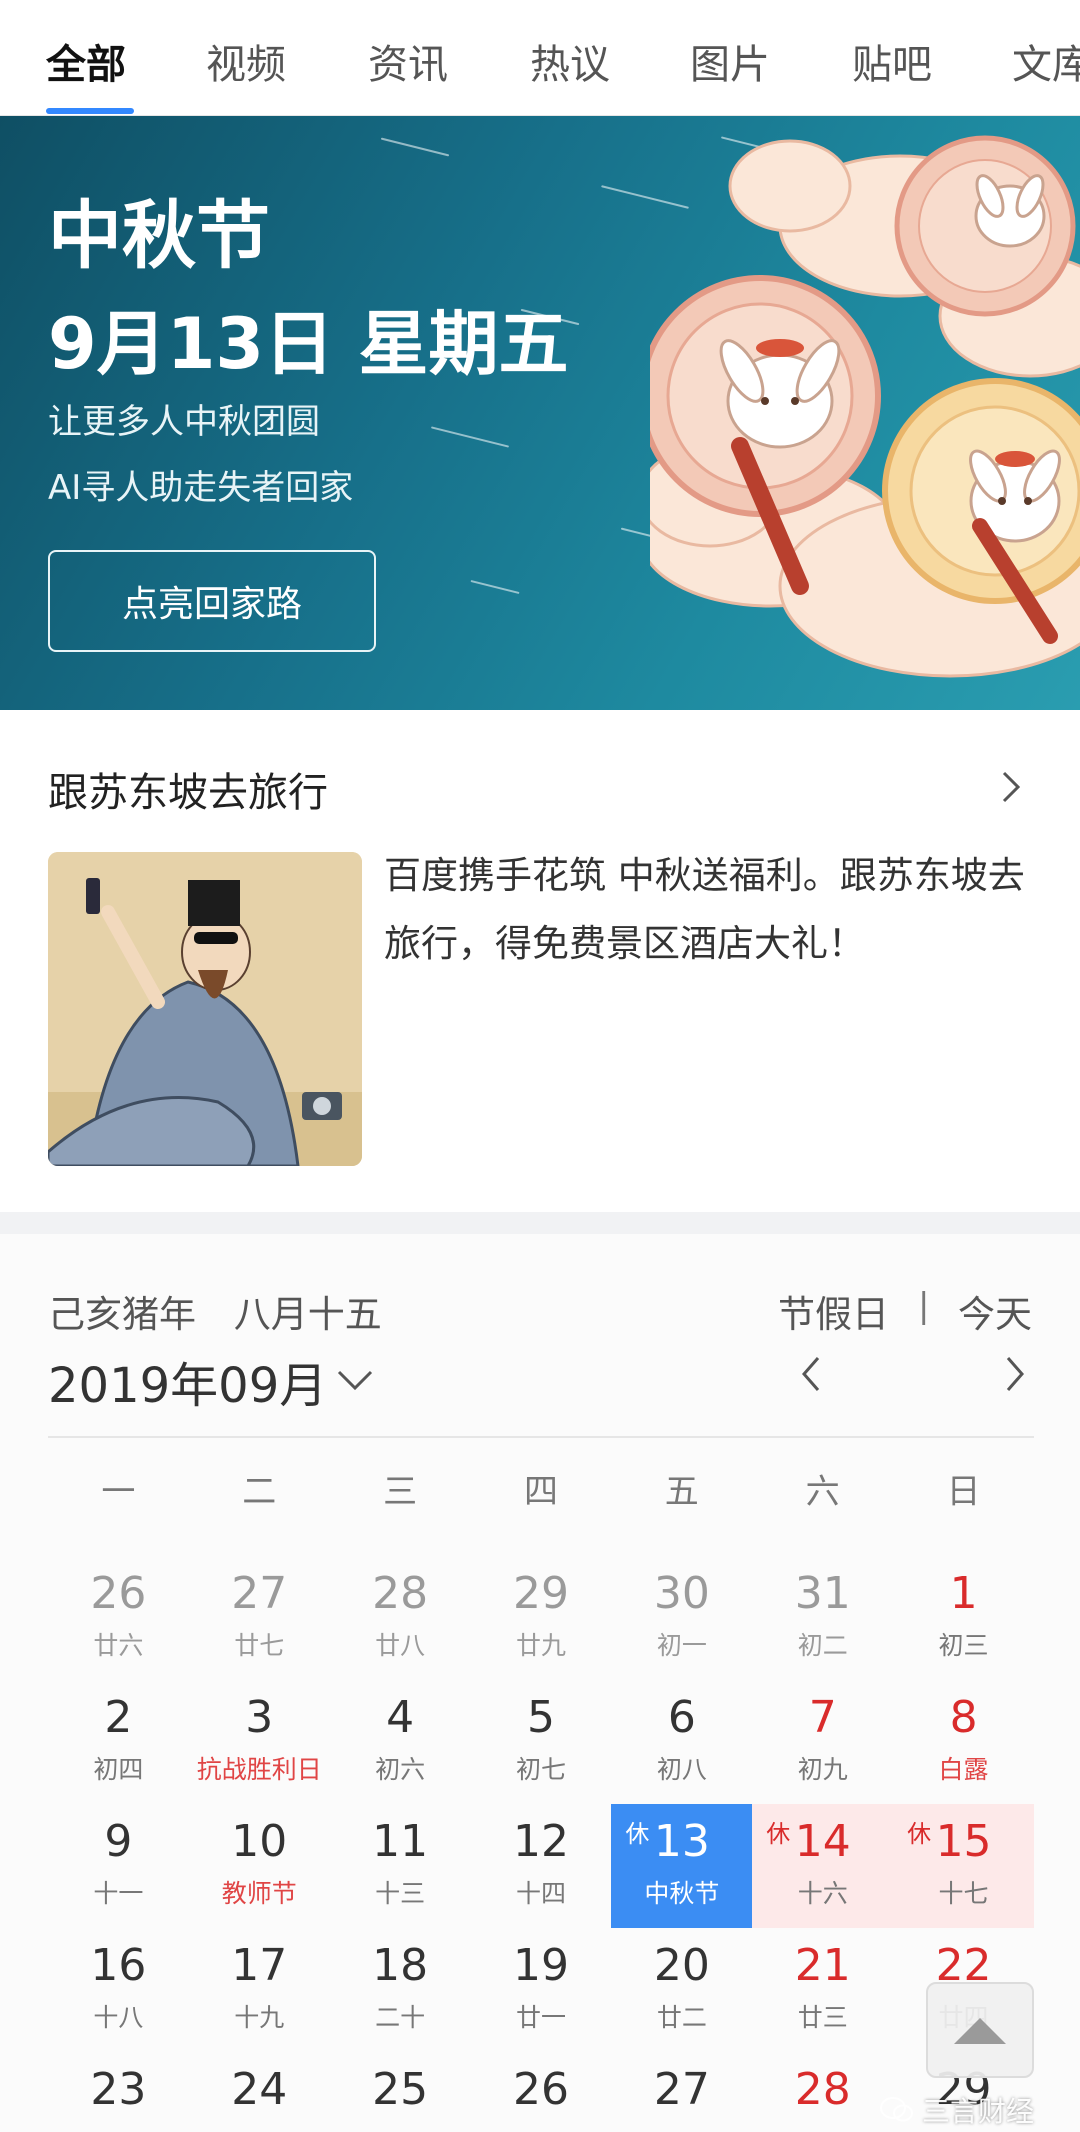 Image resolution: width=1080 pixels, height=2132 pixels. Describe the element at coordinates (400, 2092) in the screenshot. I see `calendar-day: 25` at that location.